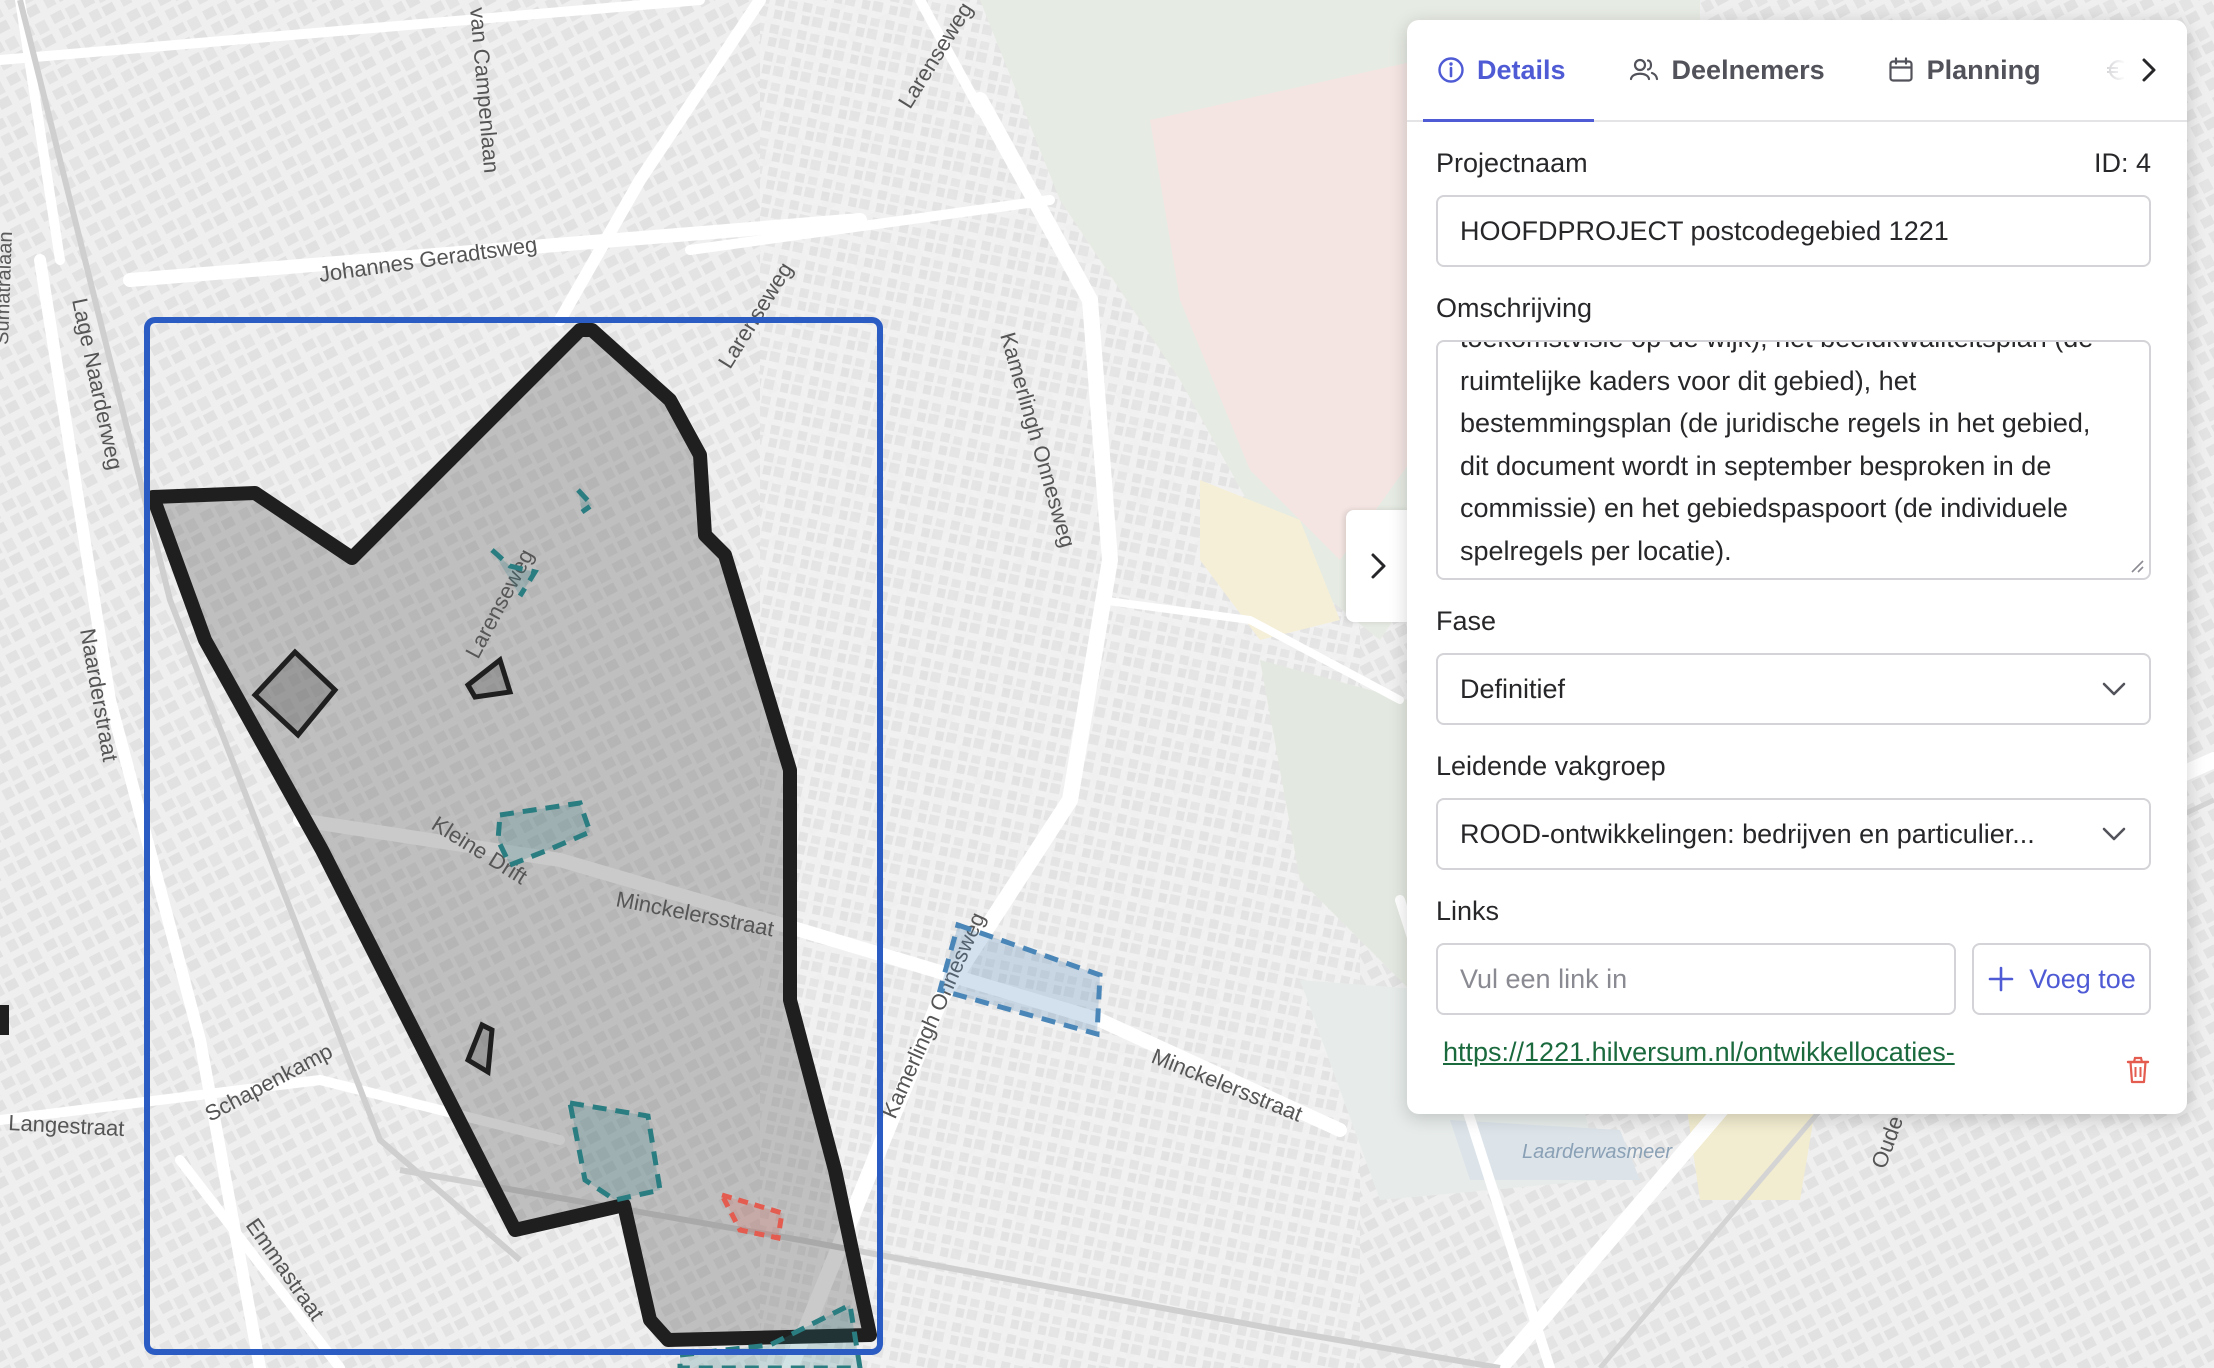  Describe the element at coordinates (1521, 69) in the screenshot. I see `tab-details-label: Details` at that location.